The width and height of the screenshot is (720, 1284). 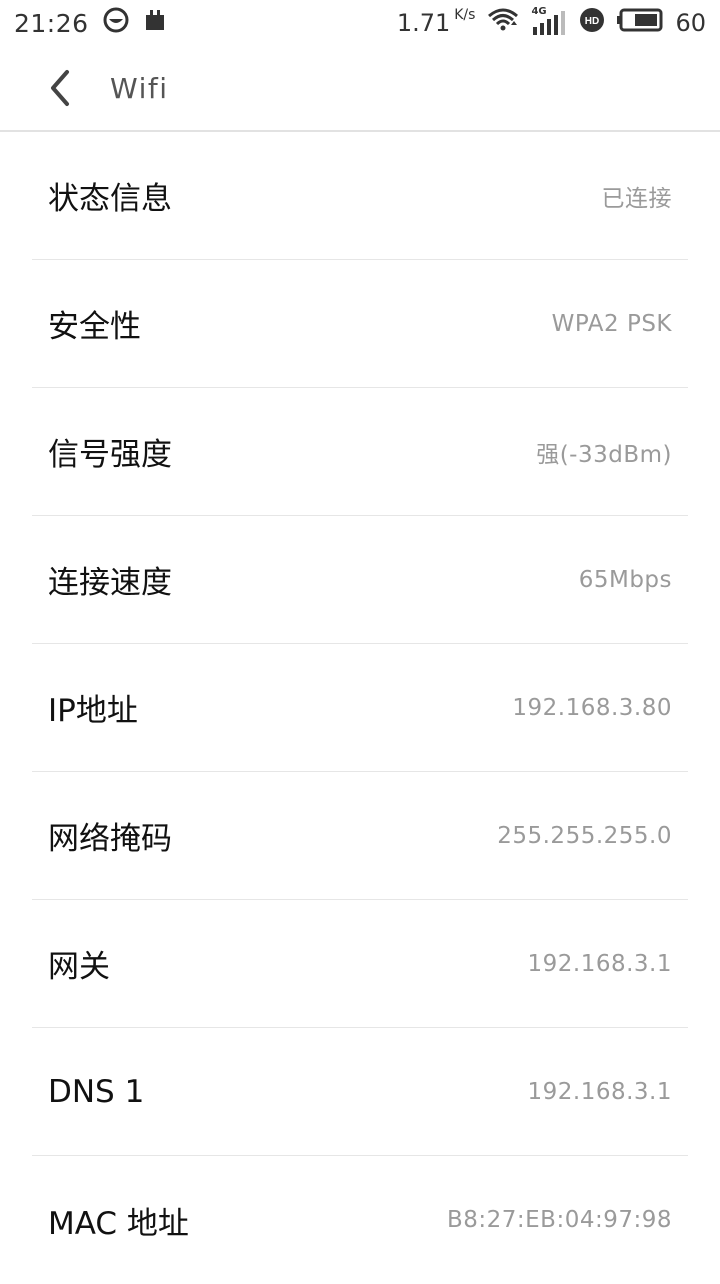 I want to click on info-value: 65Mbps, so click(x=625, y=579).